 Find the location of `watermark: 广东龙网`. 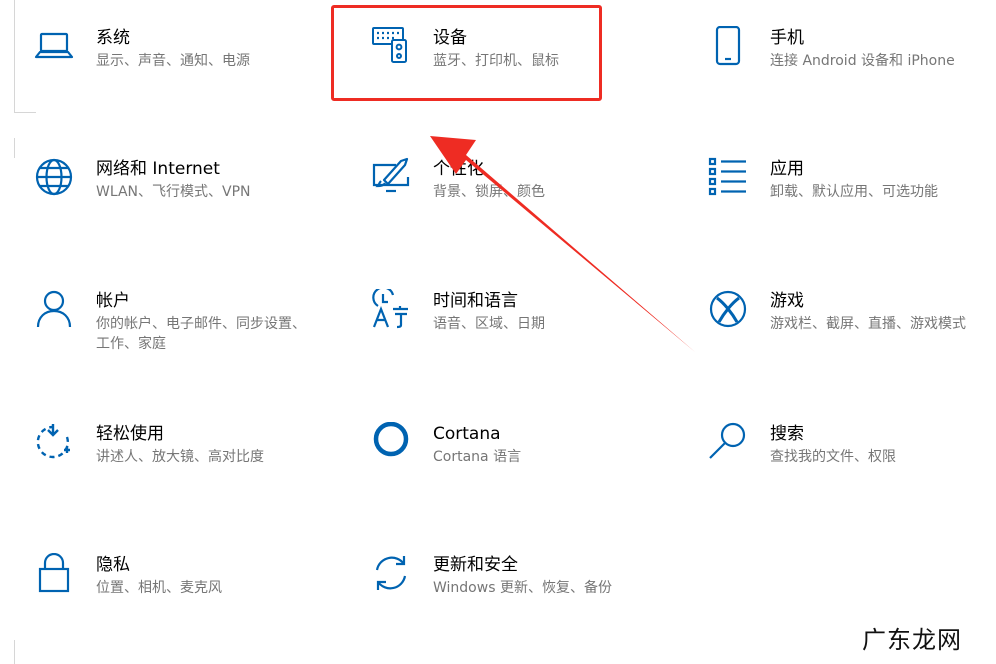

watermark: 广东龙网 is located at coordinates (912, 640).